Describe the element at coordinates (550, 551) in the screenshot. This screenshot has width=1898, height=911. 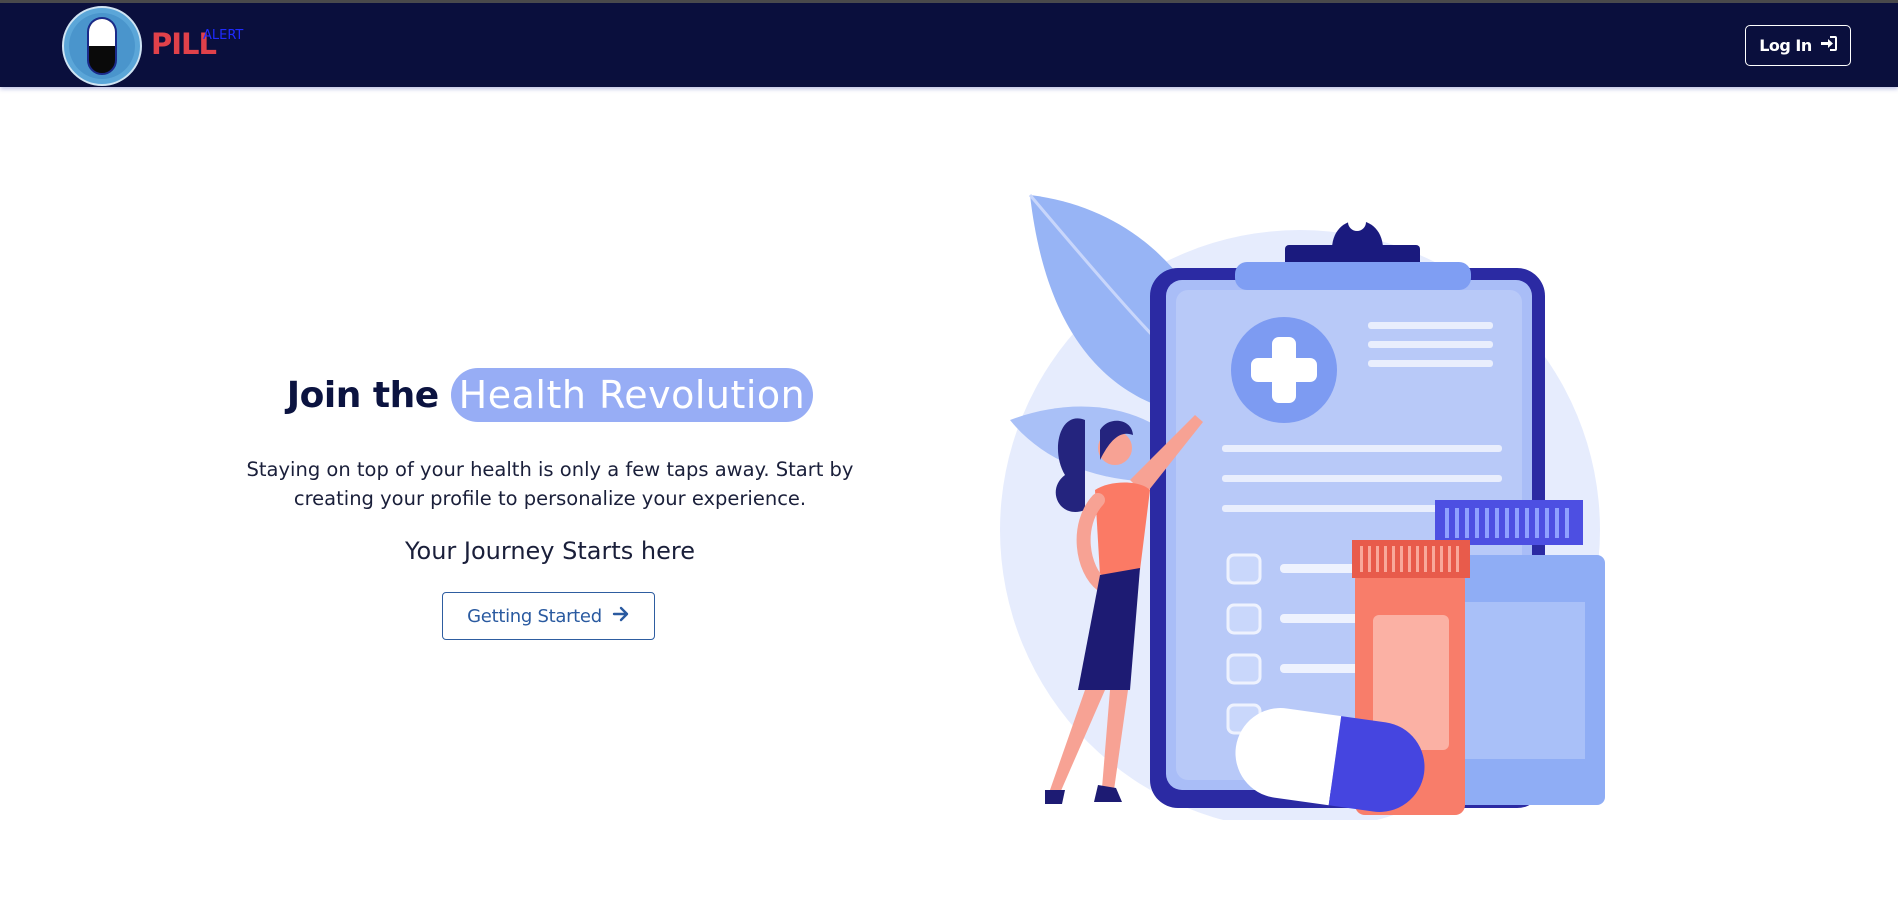
I see `journey-text: Your Journey Starts here` at that location.